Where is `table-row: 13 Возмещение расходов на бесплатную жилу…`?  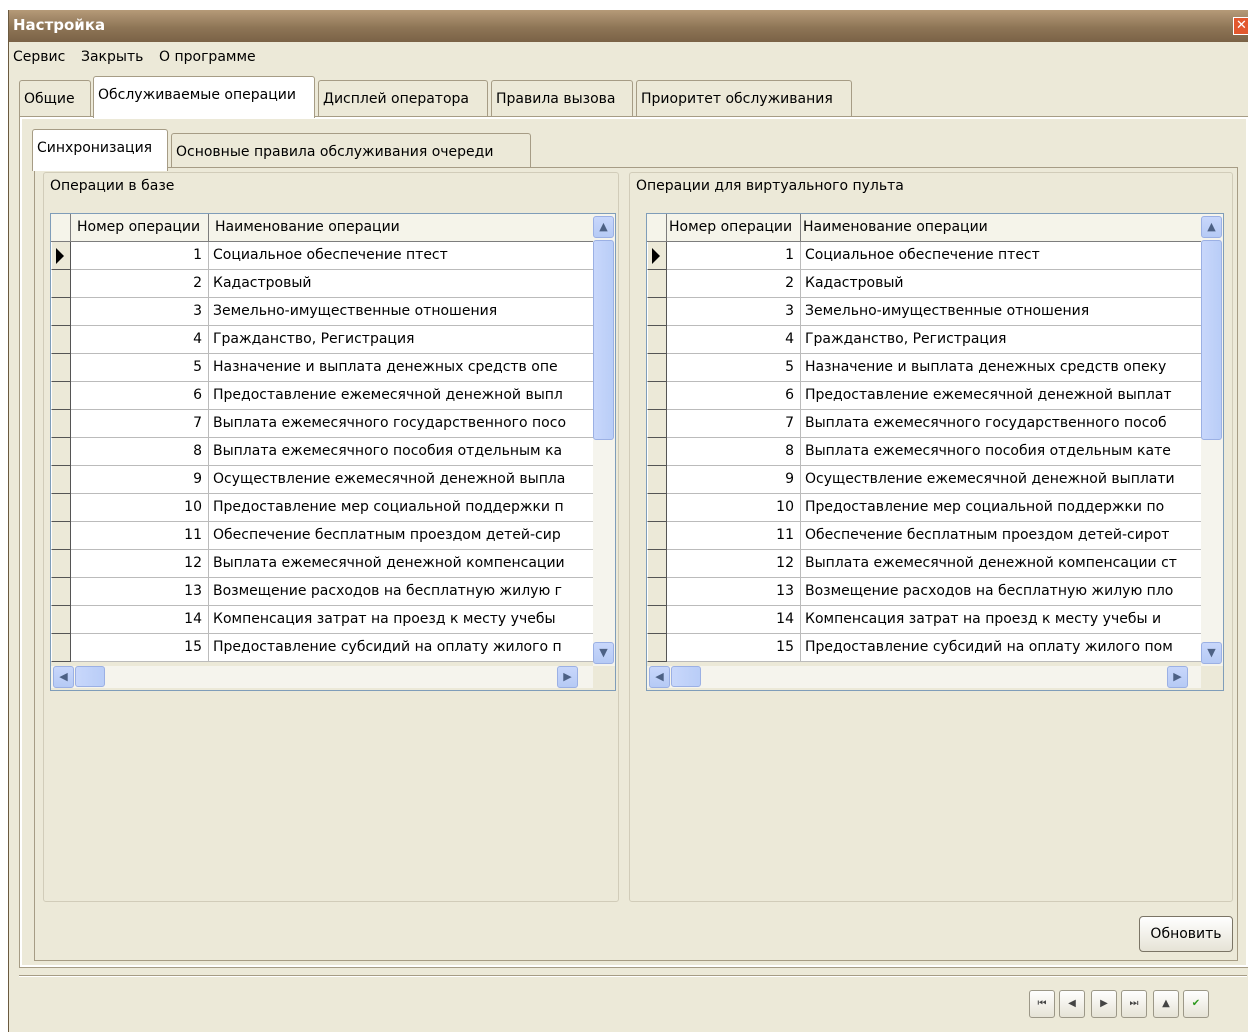
table-row: 13 Возмещение расходов на бесплатную жилу… is located at coordinates (924, 592).